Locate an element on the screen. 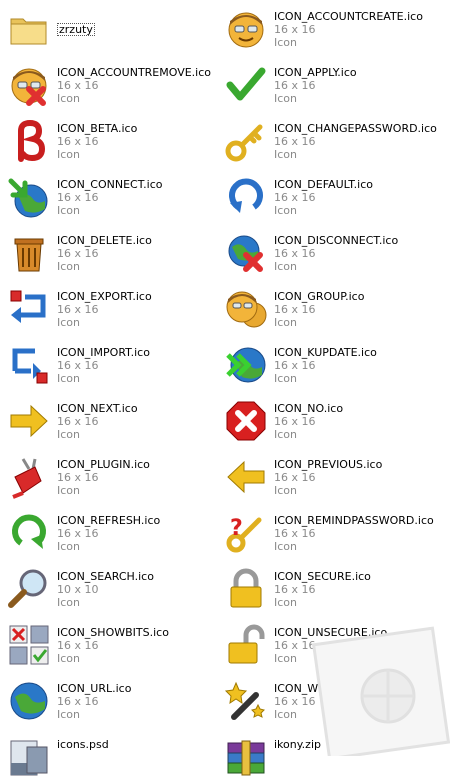 The height and width of the screenshot is (784, 450). folder-name: zrzuty is located at coordinates (76, 29).